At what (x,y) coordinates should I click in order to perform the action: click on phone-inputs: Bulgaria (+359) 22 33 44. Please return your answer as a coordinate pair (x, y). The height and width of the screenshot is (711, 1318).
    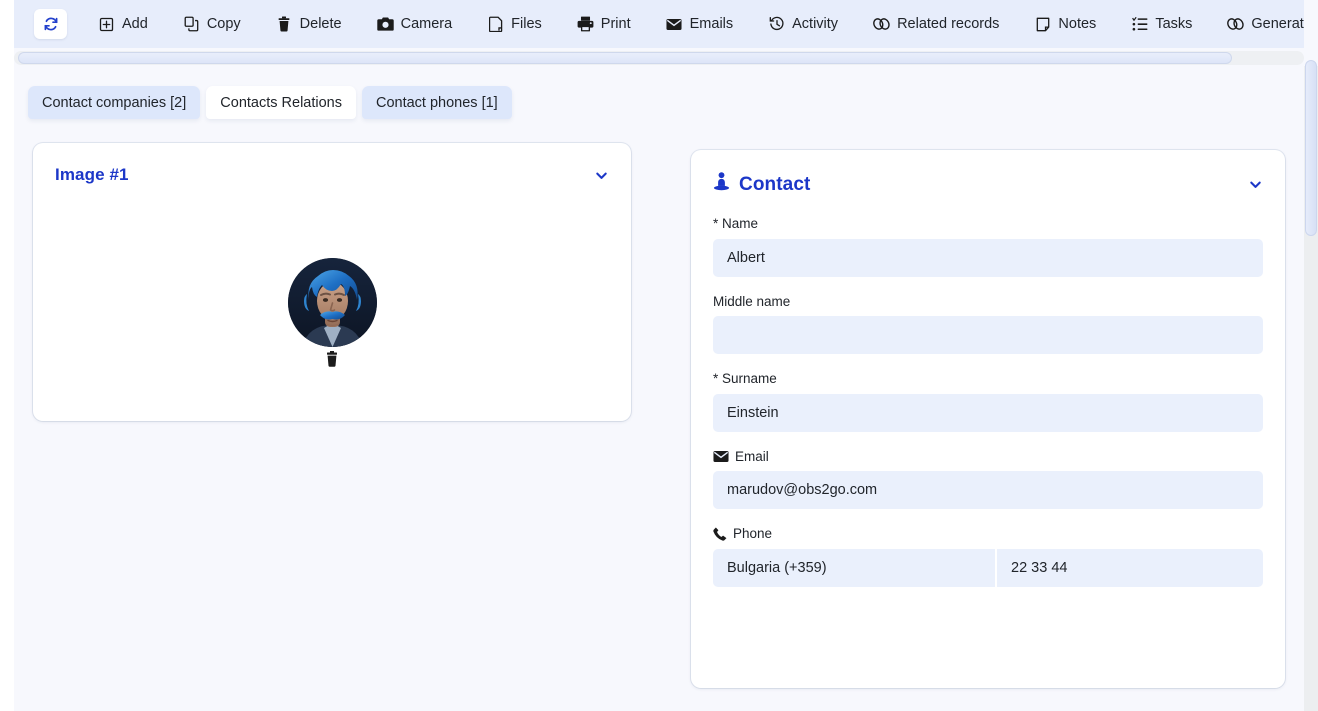
    Looking at the image, I should click on (988, 568).